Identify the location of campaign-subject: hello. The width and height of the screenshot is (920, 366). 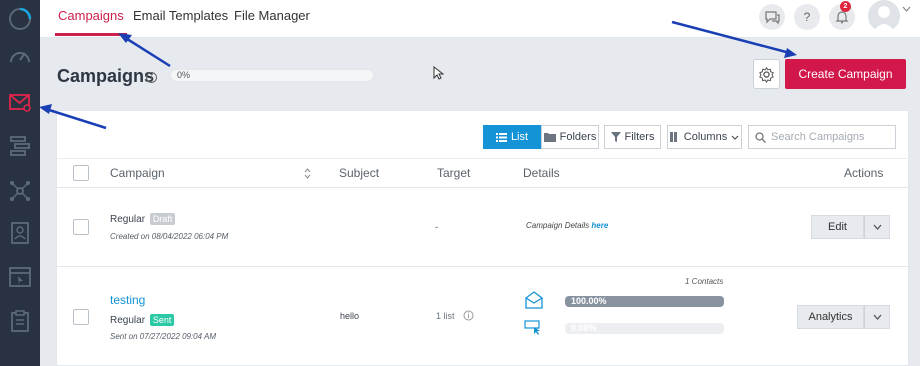
(350, 316).